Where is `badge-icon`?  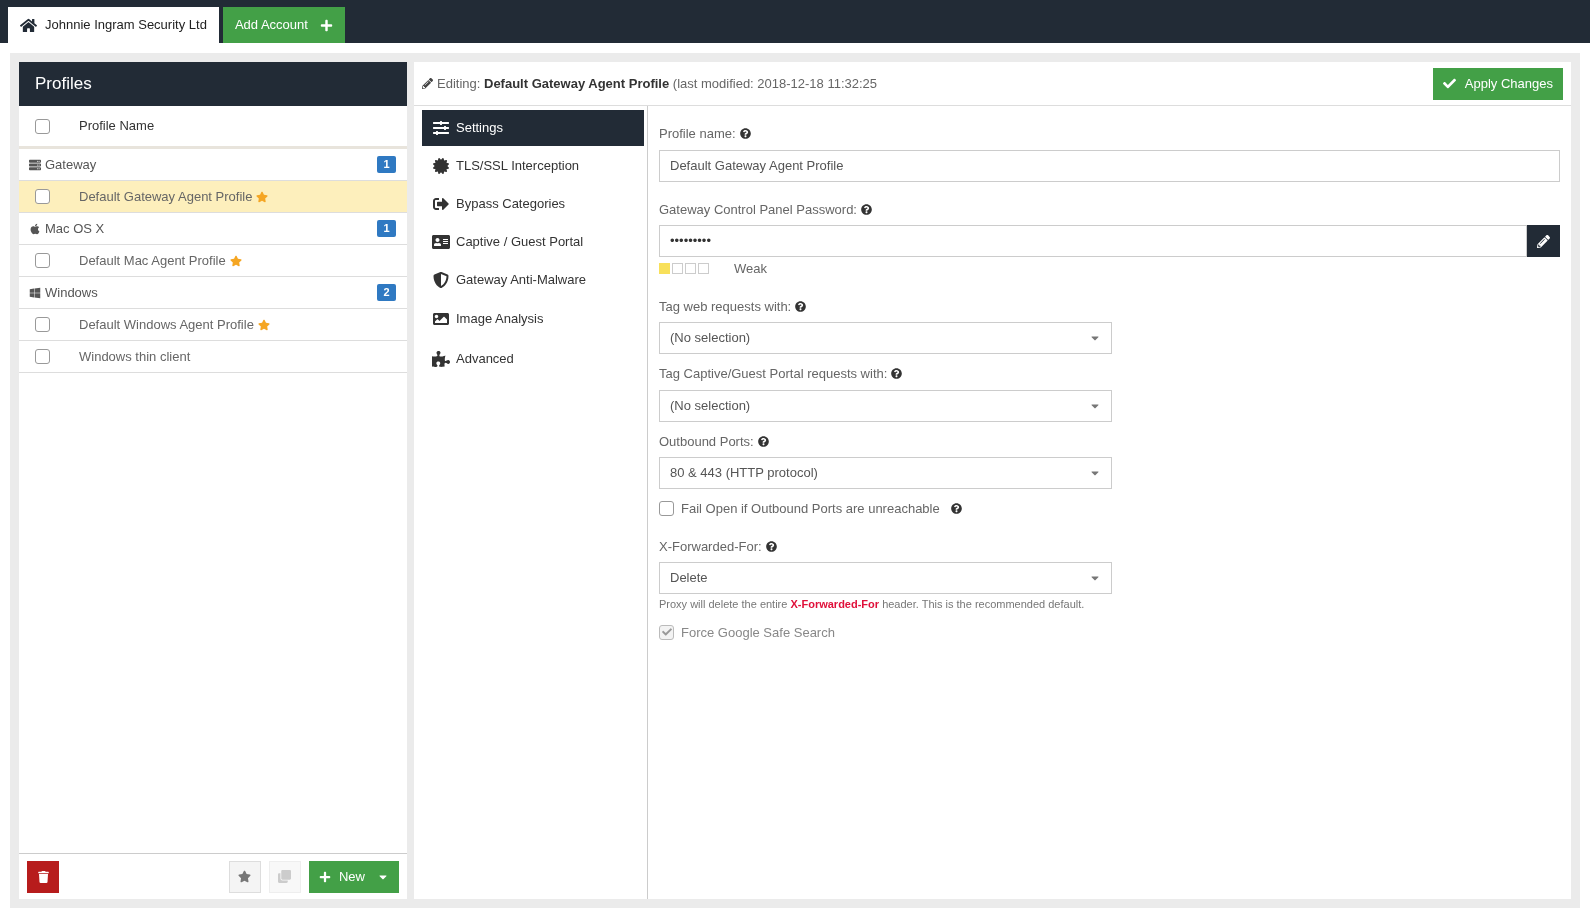 badge-icon is located at coordinates (441, 166).